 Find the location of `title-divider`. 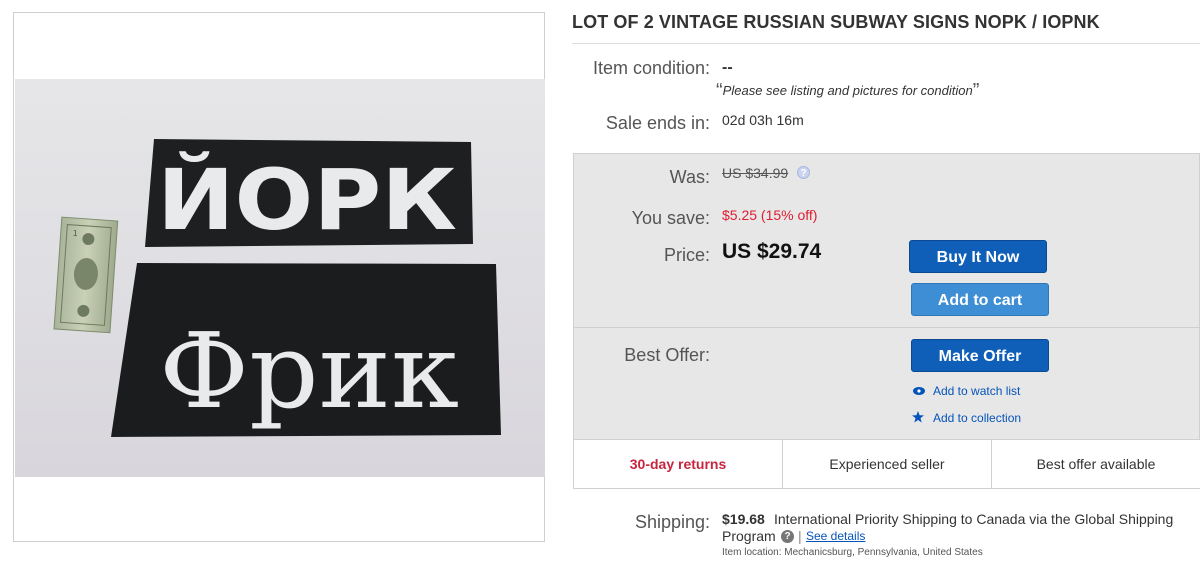

title-divider is located at coordinates (886, 43).